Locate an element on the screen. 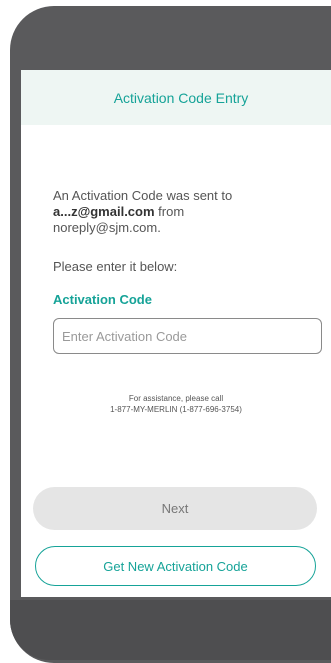 The height and width of the screenshot is (663, 331). header-bar: Activation Code Entry is located at coordinates (176, 97).